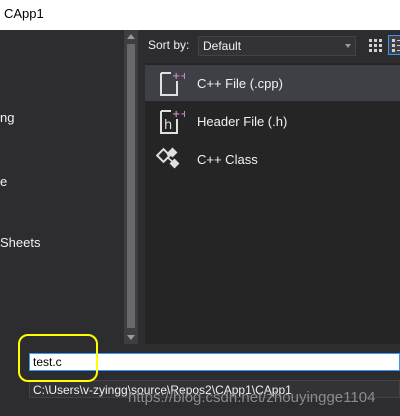 Image resolution: width=400 pixels, height=416 pixels. I want to click on header-file-icon: h ++, so click(172, 121).